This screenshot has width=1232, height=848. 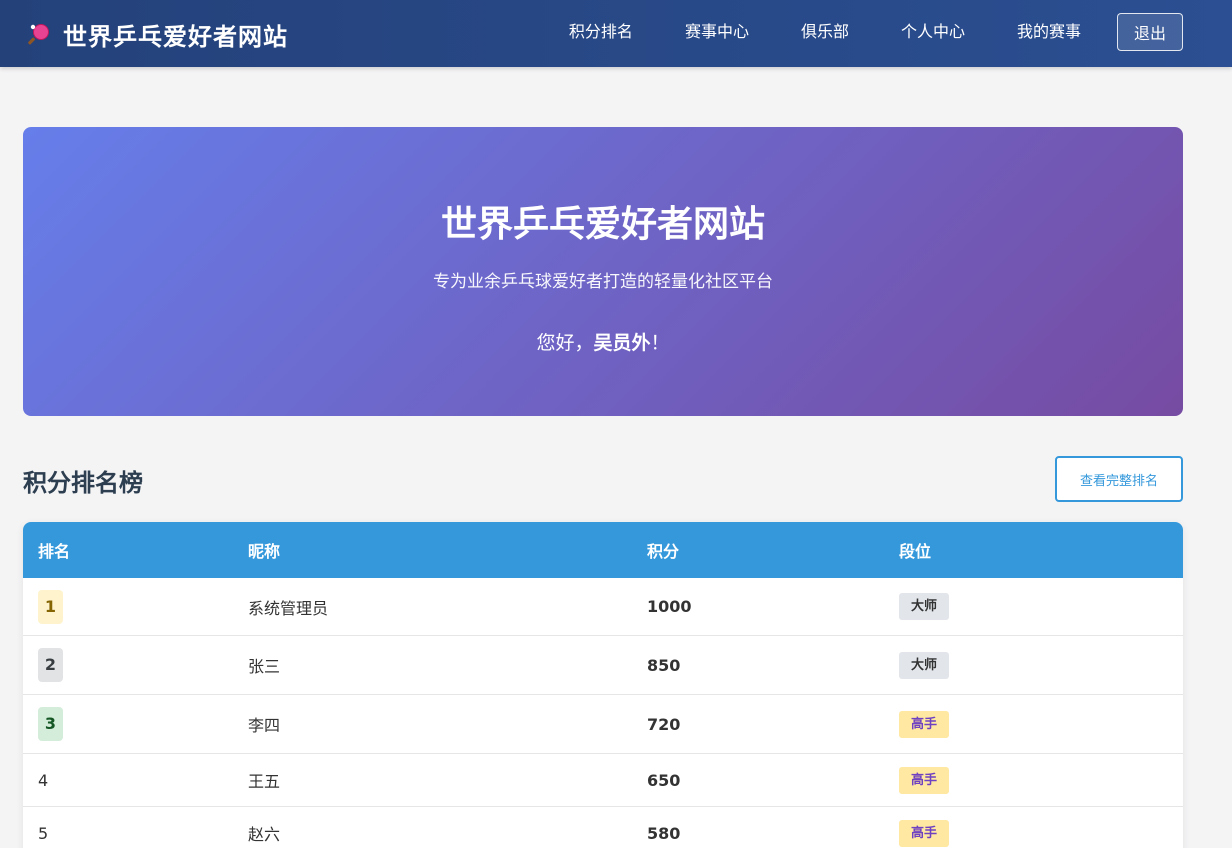 I want to click on rank-number: 5, so click(x=43, y=833).